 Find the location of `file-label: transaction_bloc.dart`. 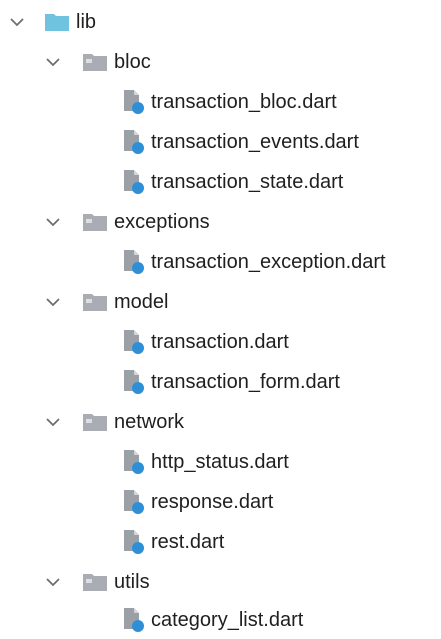

file-label: transaction_bloc.dart is located at coordinates (244, 102).